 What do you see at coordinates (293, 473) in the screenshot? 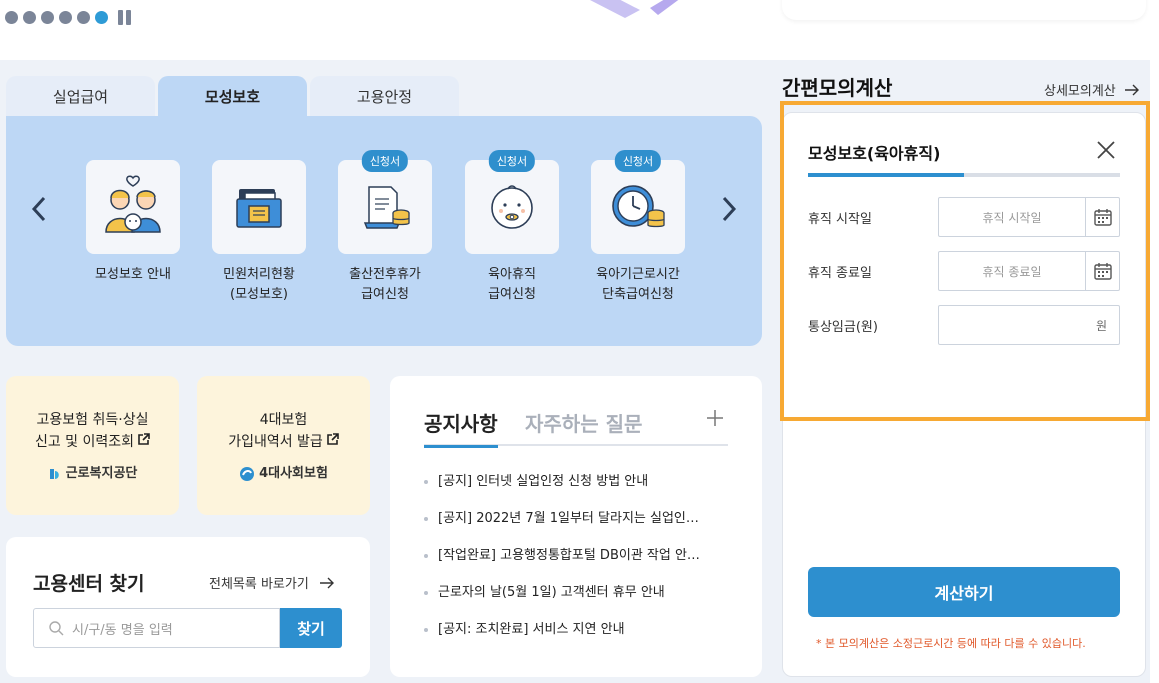
I see `org-name: 4대사회보험` at bounding box center [293, 473].